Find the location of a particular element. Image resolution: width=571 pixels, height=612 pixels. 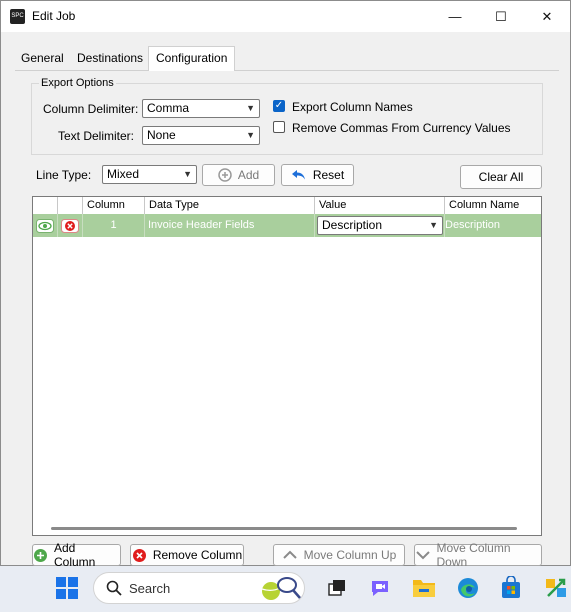

export-column-names-checkbox: ✓ is located at coordinates (279, 106).